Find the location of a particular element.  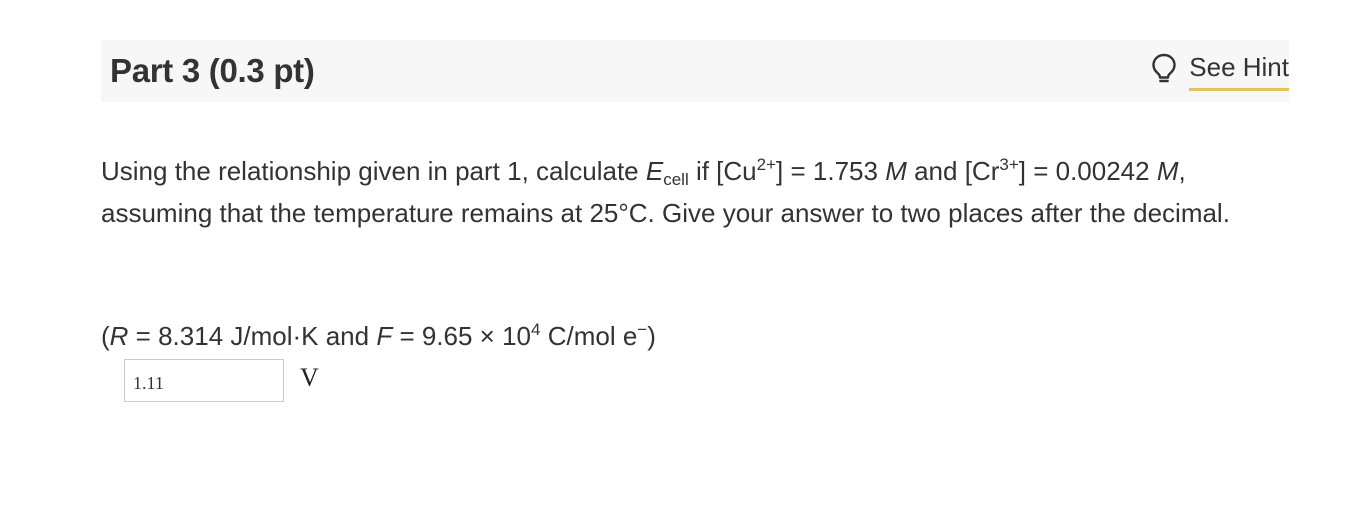

molarity-unit-1: M is located at coordinates (896, 171).